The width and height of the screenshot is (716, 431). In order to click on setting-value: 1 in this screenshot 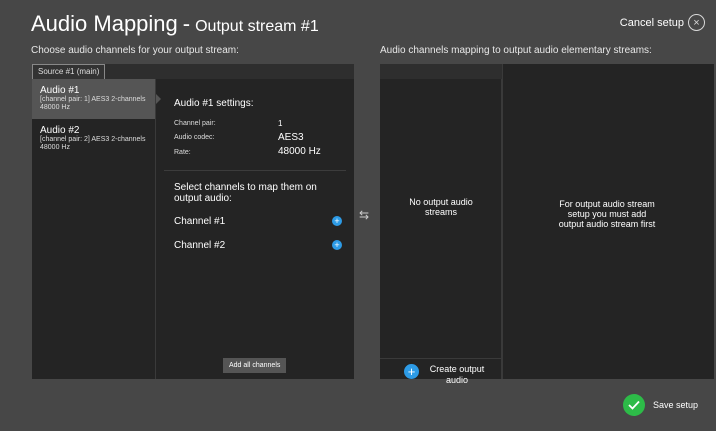, I will do `click(280, 123)`.